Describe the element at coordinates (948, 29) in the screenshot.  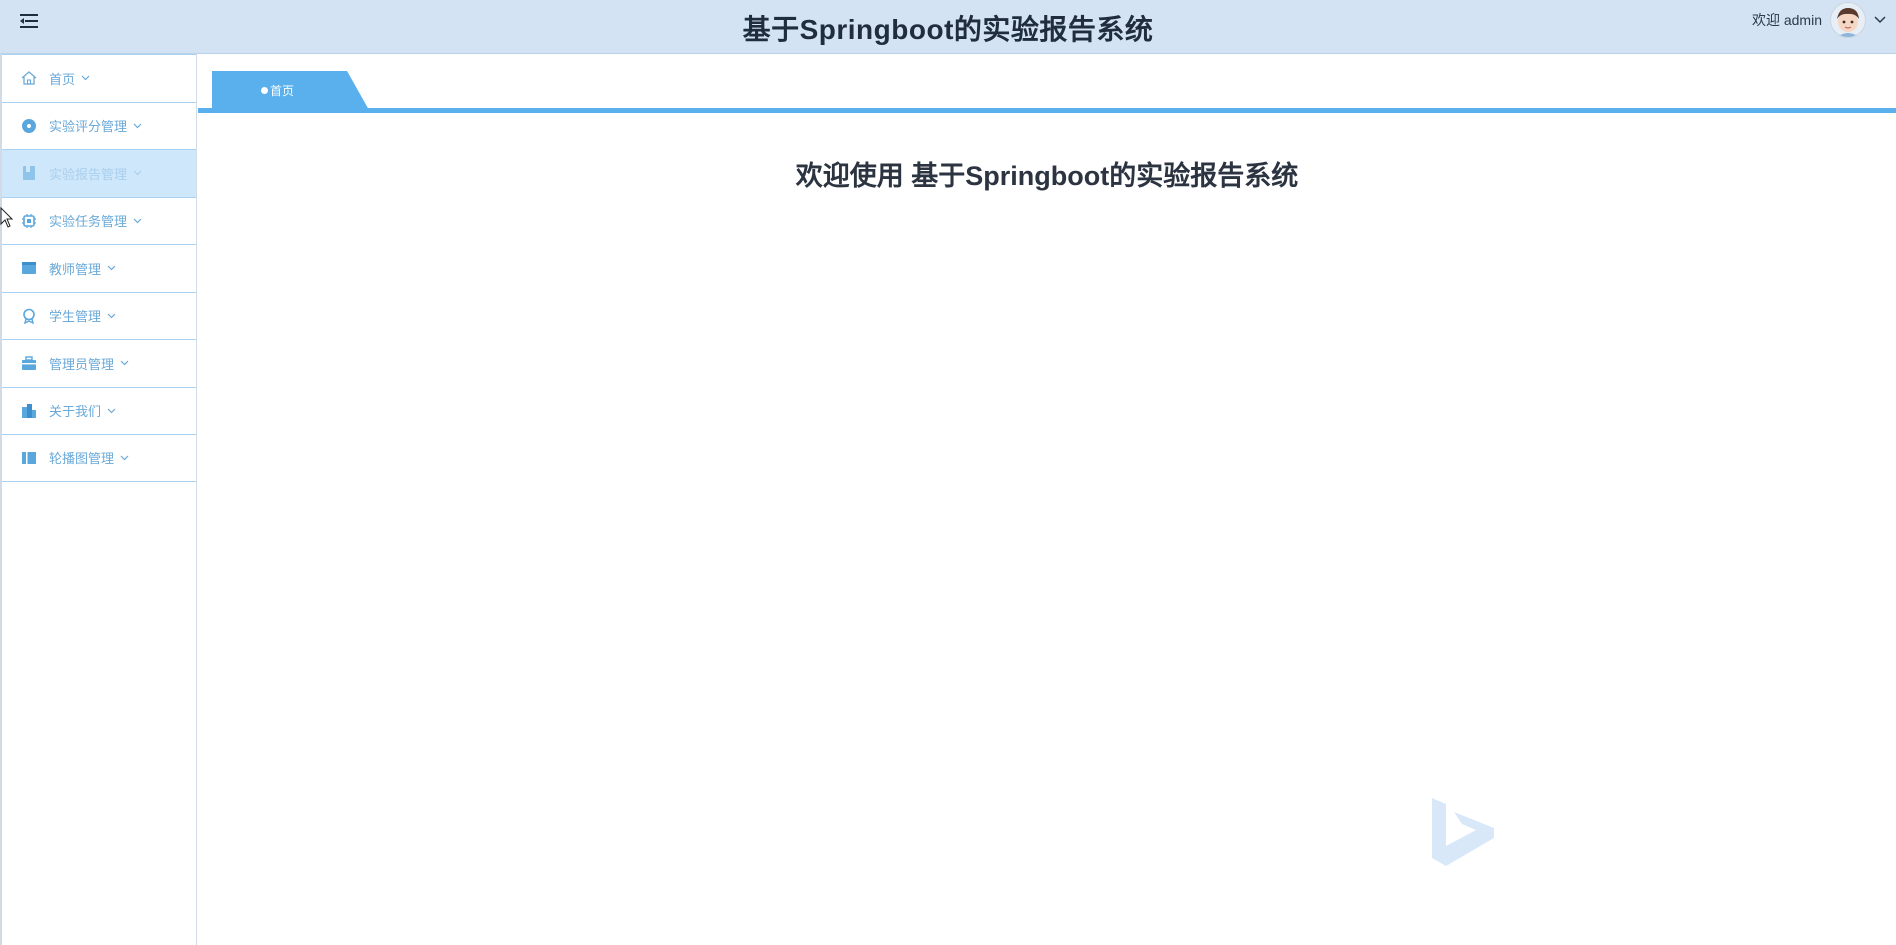
I see `app-title: 基于Springboot的实验报告系统` at that location.